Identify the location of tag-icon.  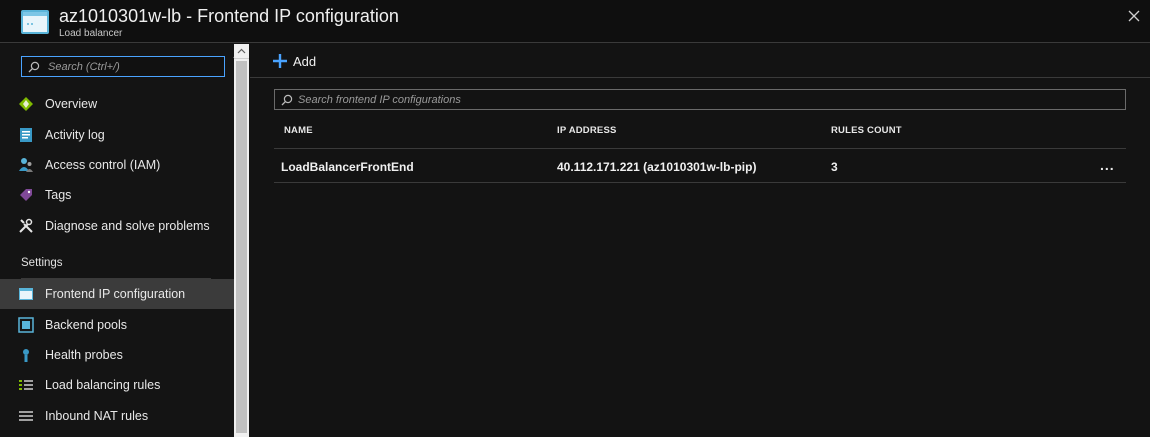
(26, 195).